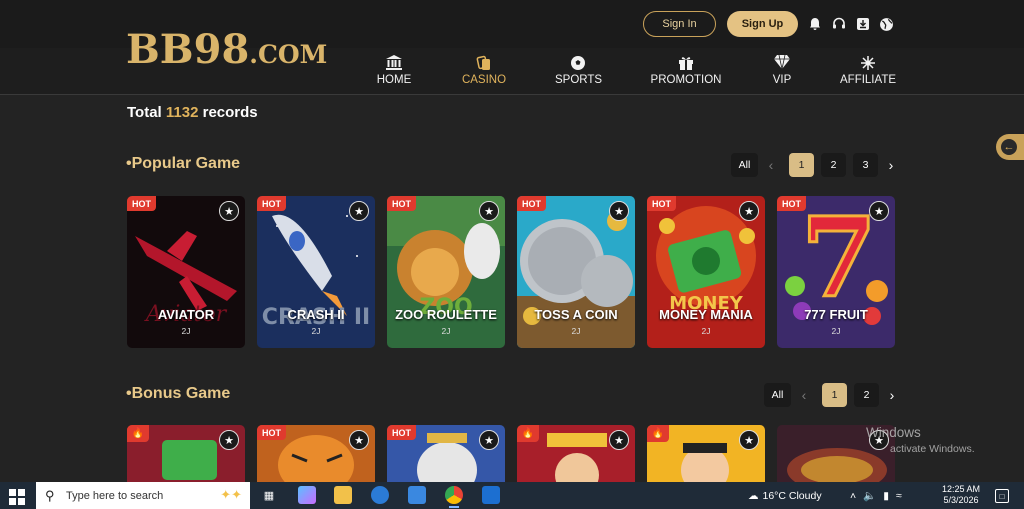  Describe the element at coordinates (484, 64) in the screenshot. I see `cards-icon` at that location.